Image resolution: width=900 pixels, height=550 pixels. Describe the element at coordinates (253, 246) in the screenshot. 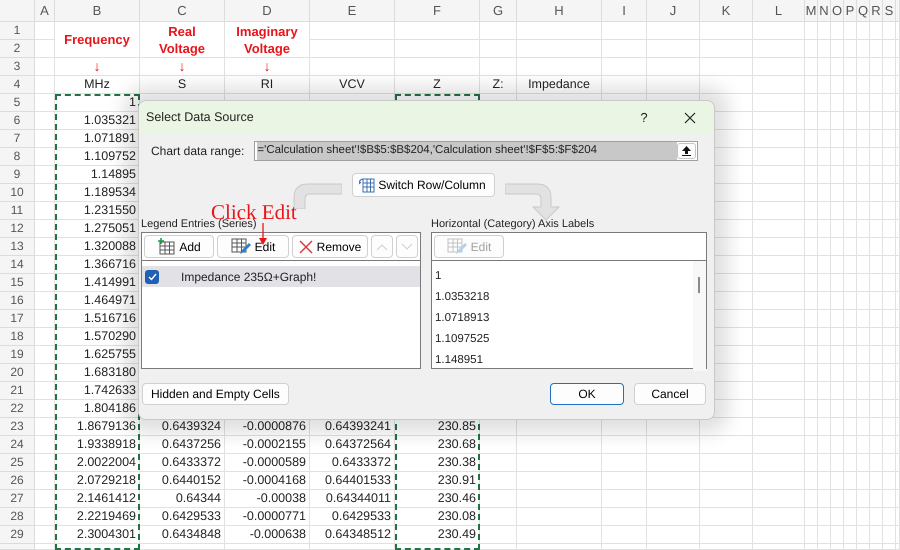

I see `edit-button: Edit` at that location.